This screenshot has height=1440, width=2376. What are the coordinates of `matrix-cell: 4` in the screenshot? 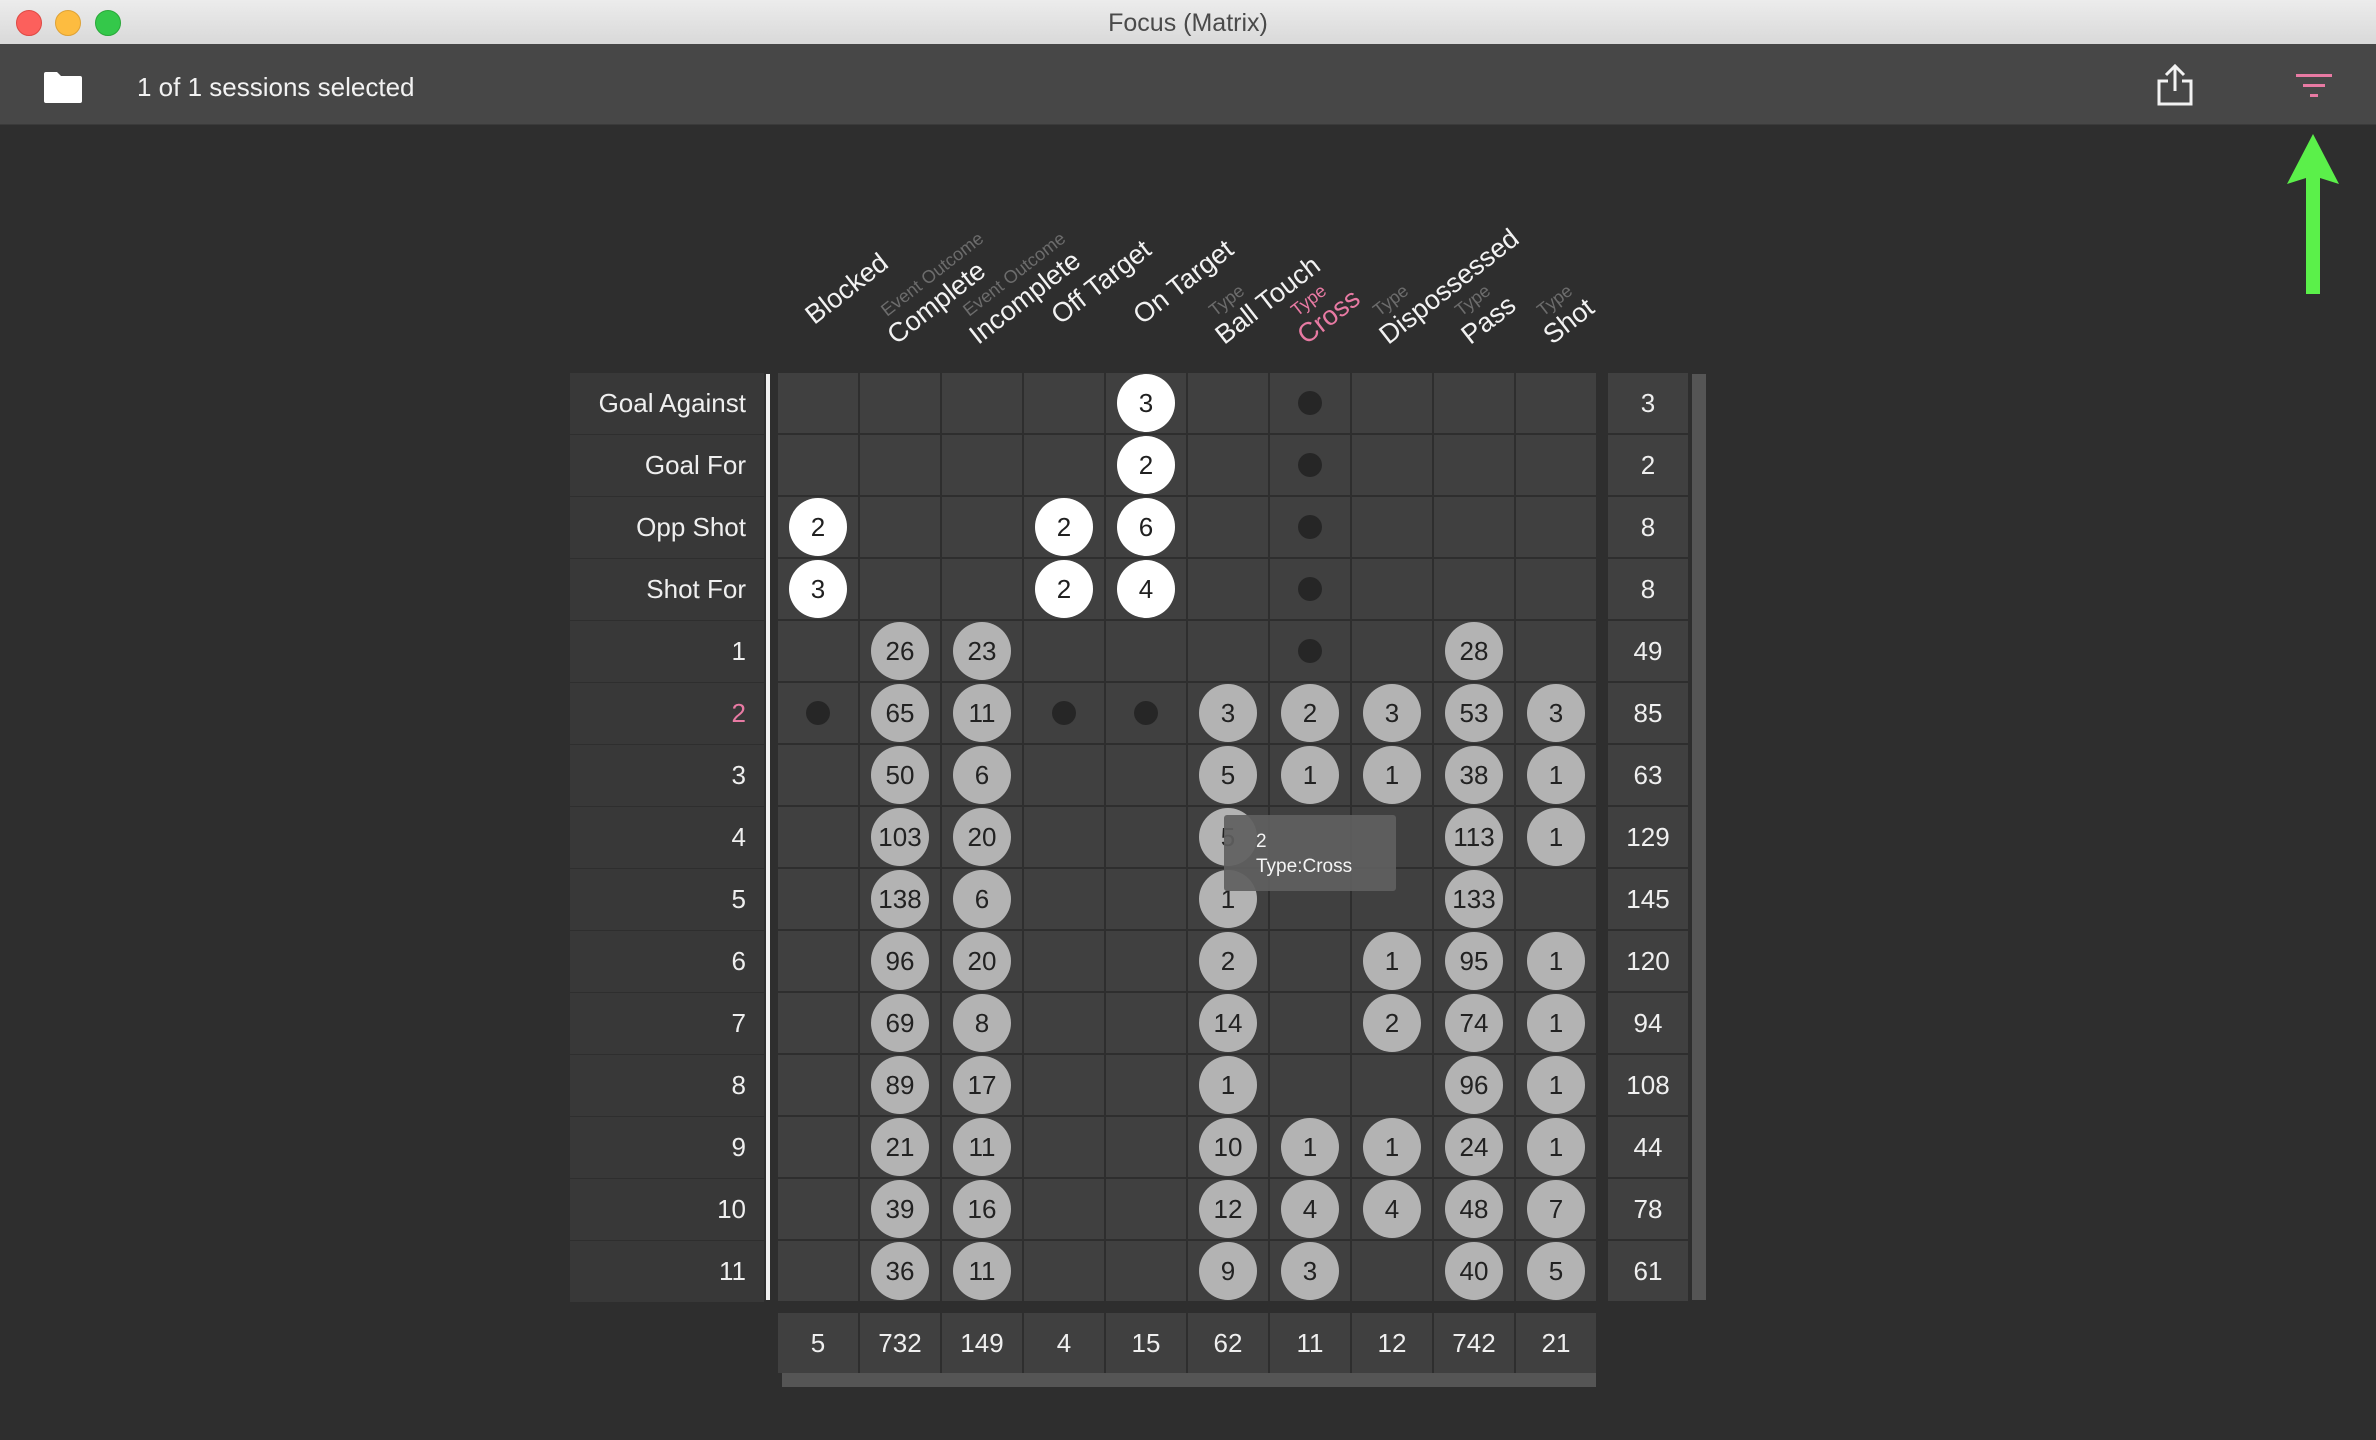 It's located at (1146, 589).